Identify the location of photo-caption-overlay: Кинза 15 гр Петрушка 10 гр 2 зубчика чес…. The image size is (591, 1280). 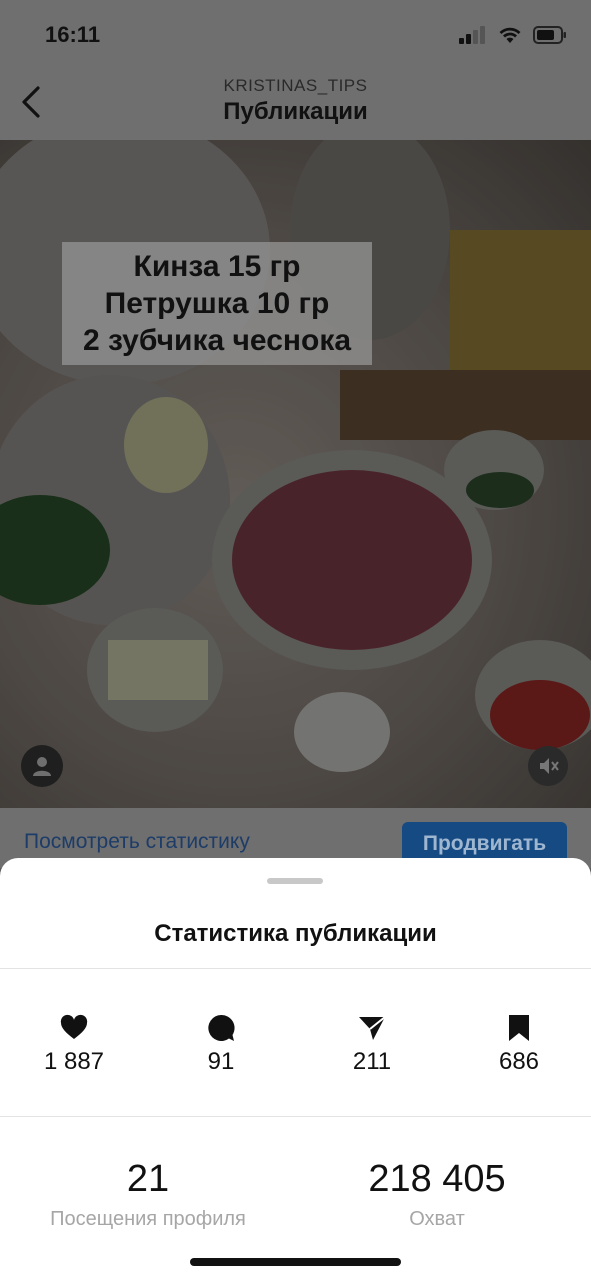
(217, 303).